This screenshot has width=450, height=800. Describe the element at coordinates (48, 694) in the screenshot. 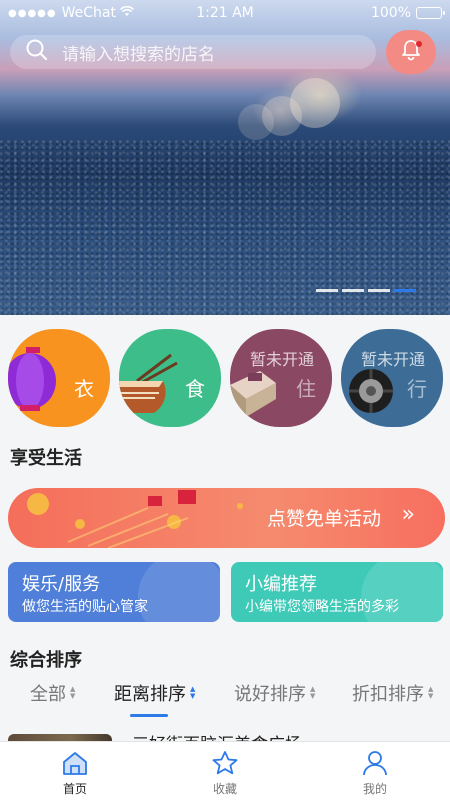

I see `tab-label: 全部` at that location.